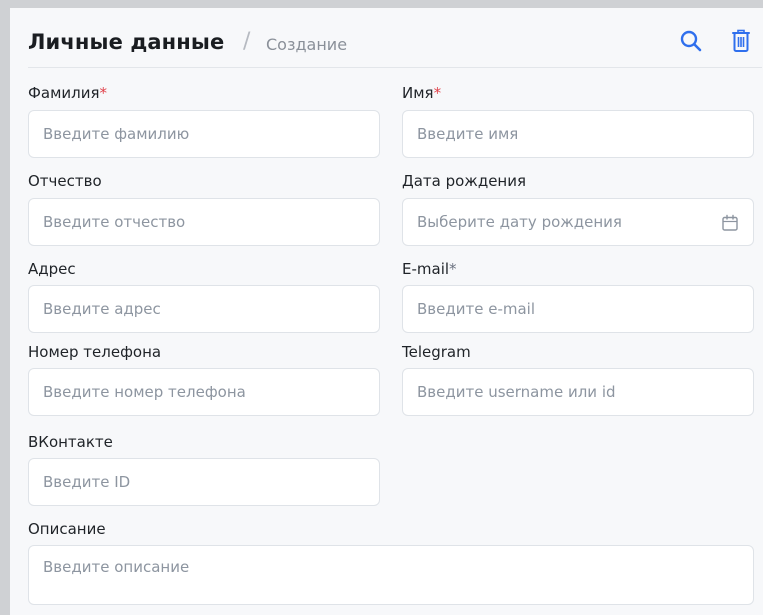 Image resolution: width=763 pixels, height=615 pixels. I want to click on email-input, so click(578, 309).